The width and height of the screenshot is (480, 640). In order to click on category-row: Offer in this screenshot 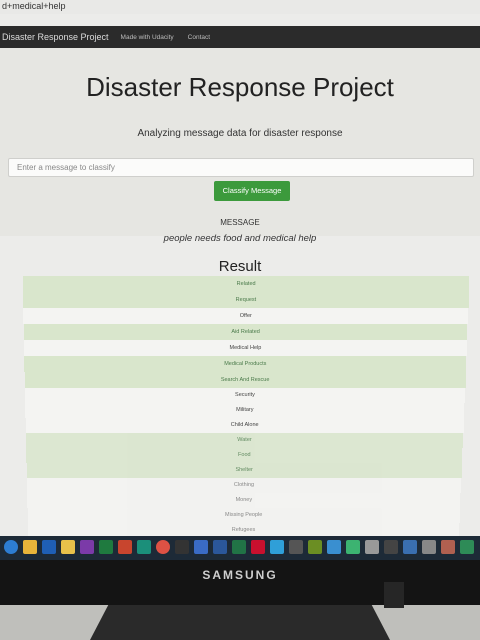, I will do `click(246, 316)`.